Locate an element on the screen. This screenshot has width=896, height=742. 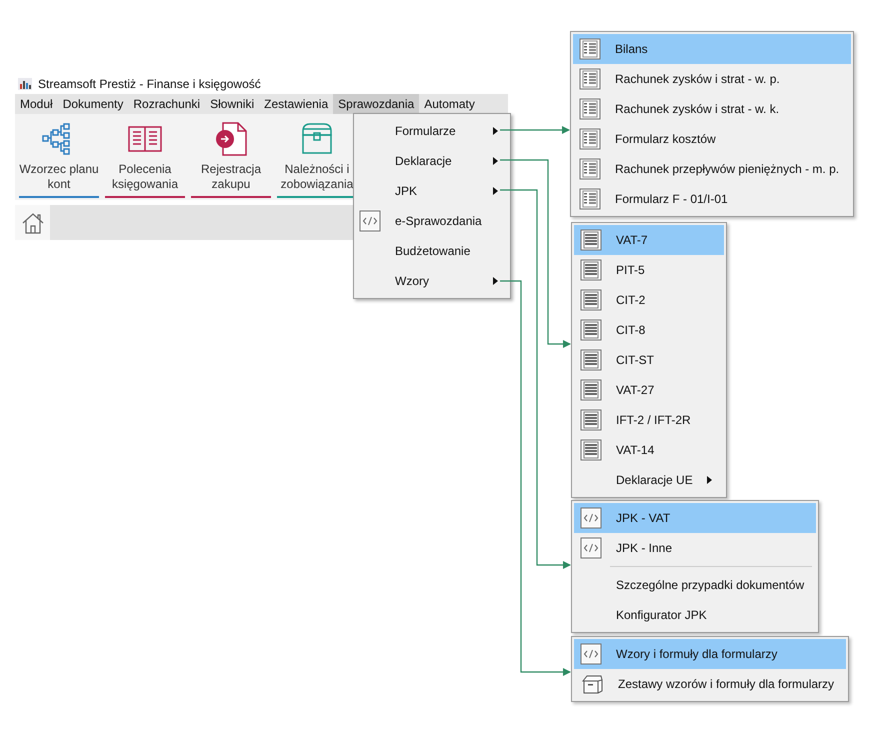
menu-item: CIT-2 is located at coordinates (649, 300).